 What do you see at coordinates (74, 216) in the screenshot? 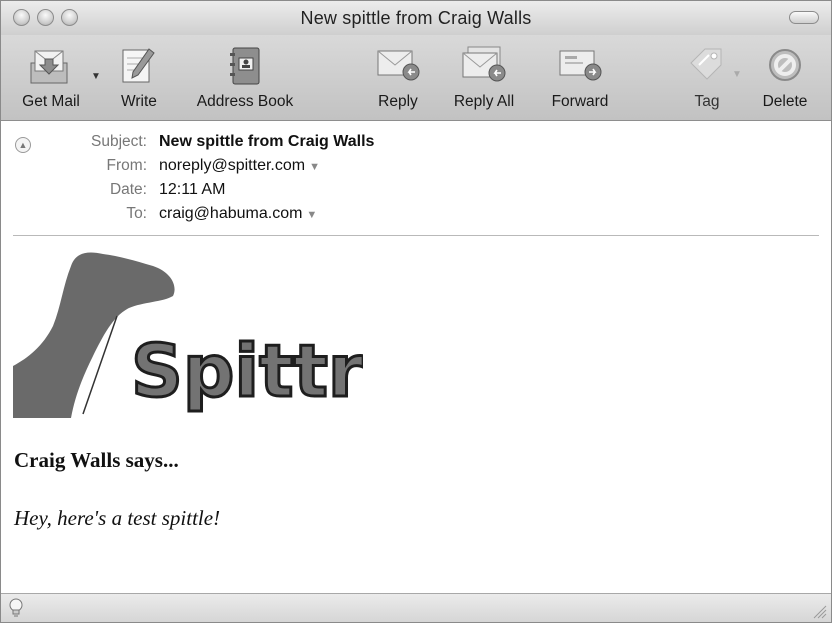
I see `to-row: To:` at bounding box center [74, 216].